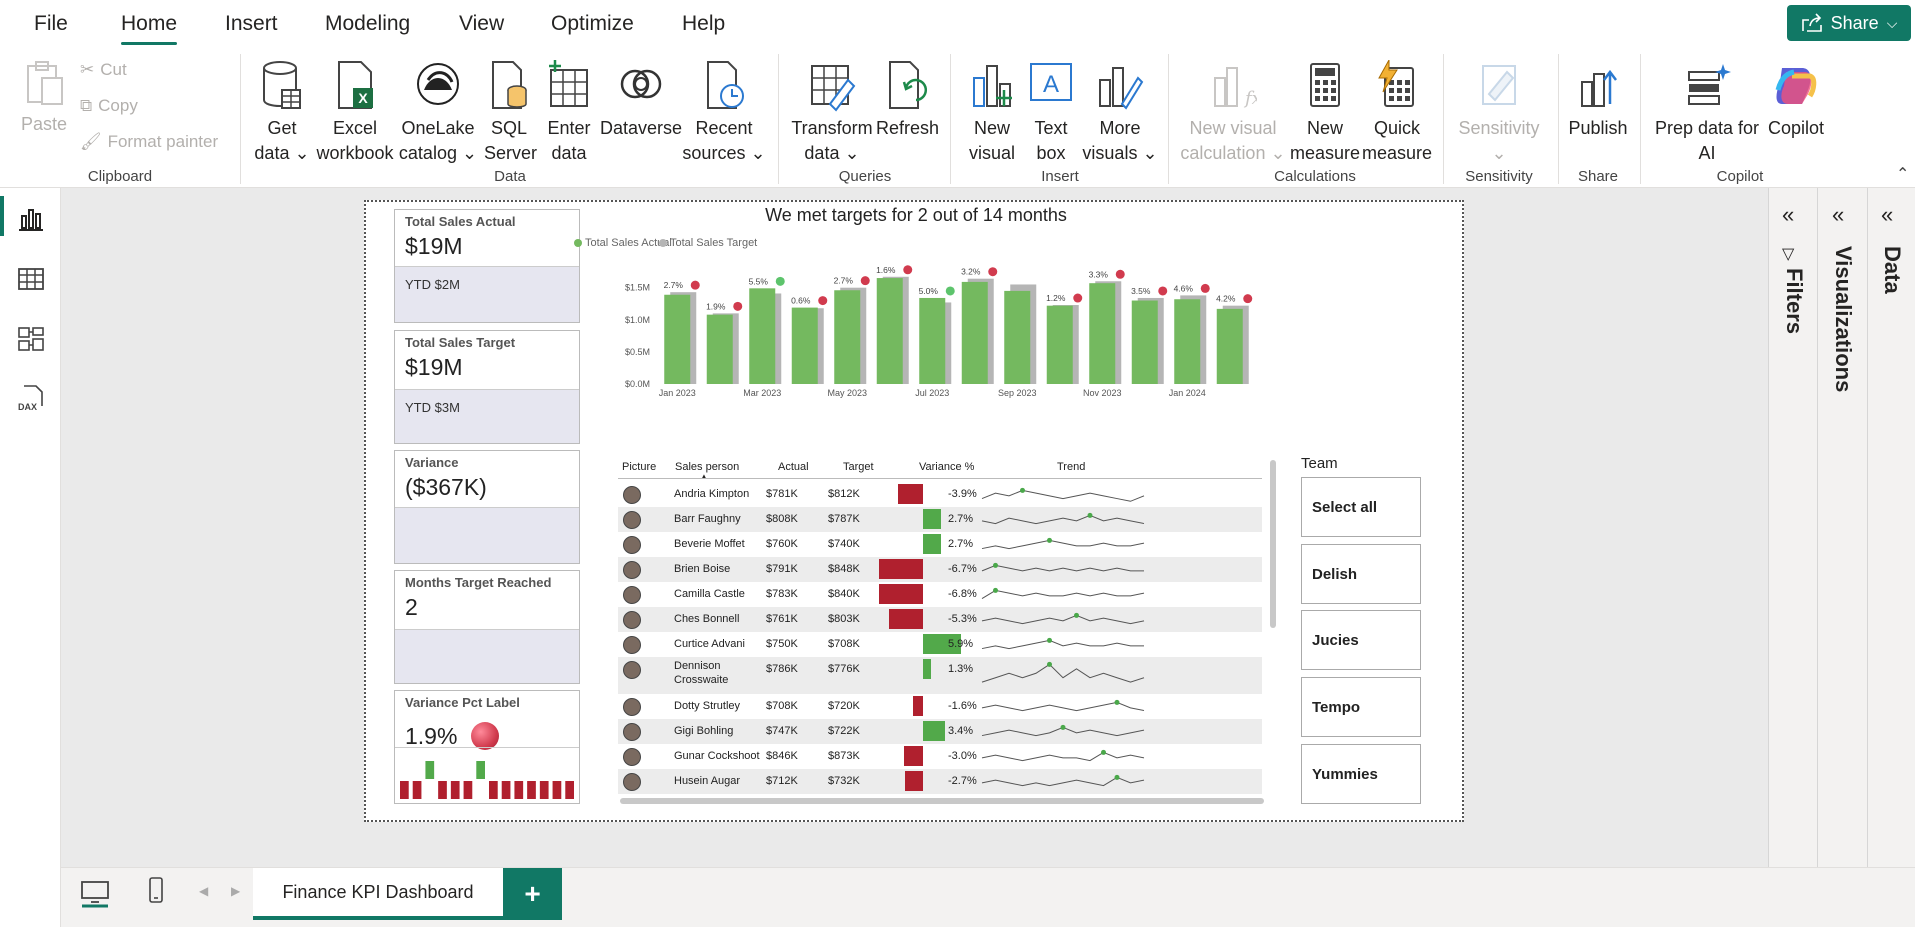 The height and width of the screenshot is (927, 1915). Describe the element at coordinates (1361, 707) in the screenshot. I see `slicer-option-tempo: Tempo` at that location.